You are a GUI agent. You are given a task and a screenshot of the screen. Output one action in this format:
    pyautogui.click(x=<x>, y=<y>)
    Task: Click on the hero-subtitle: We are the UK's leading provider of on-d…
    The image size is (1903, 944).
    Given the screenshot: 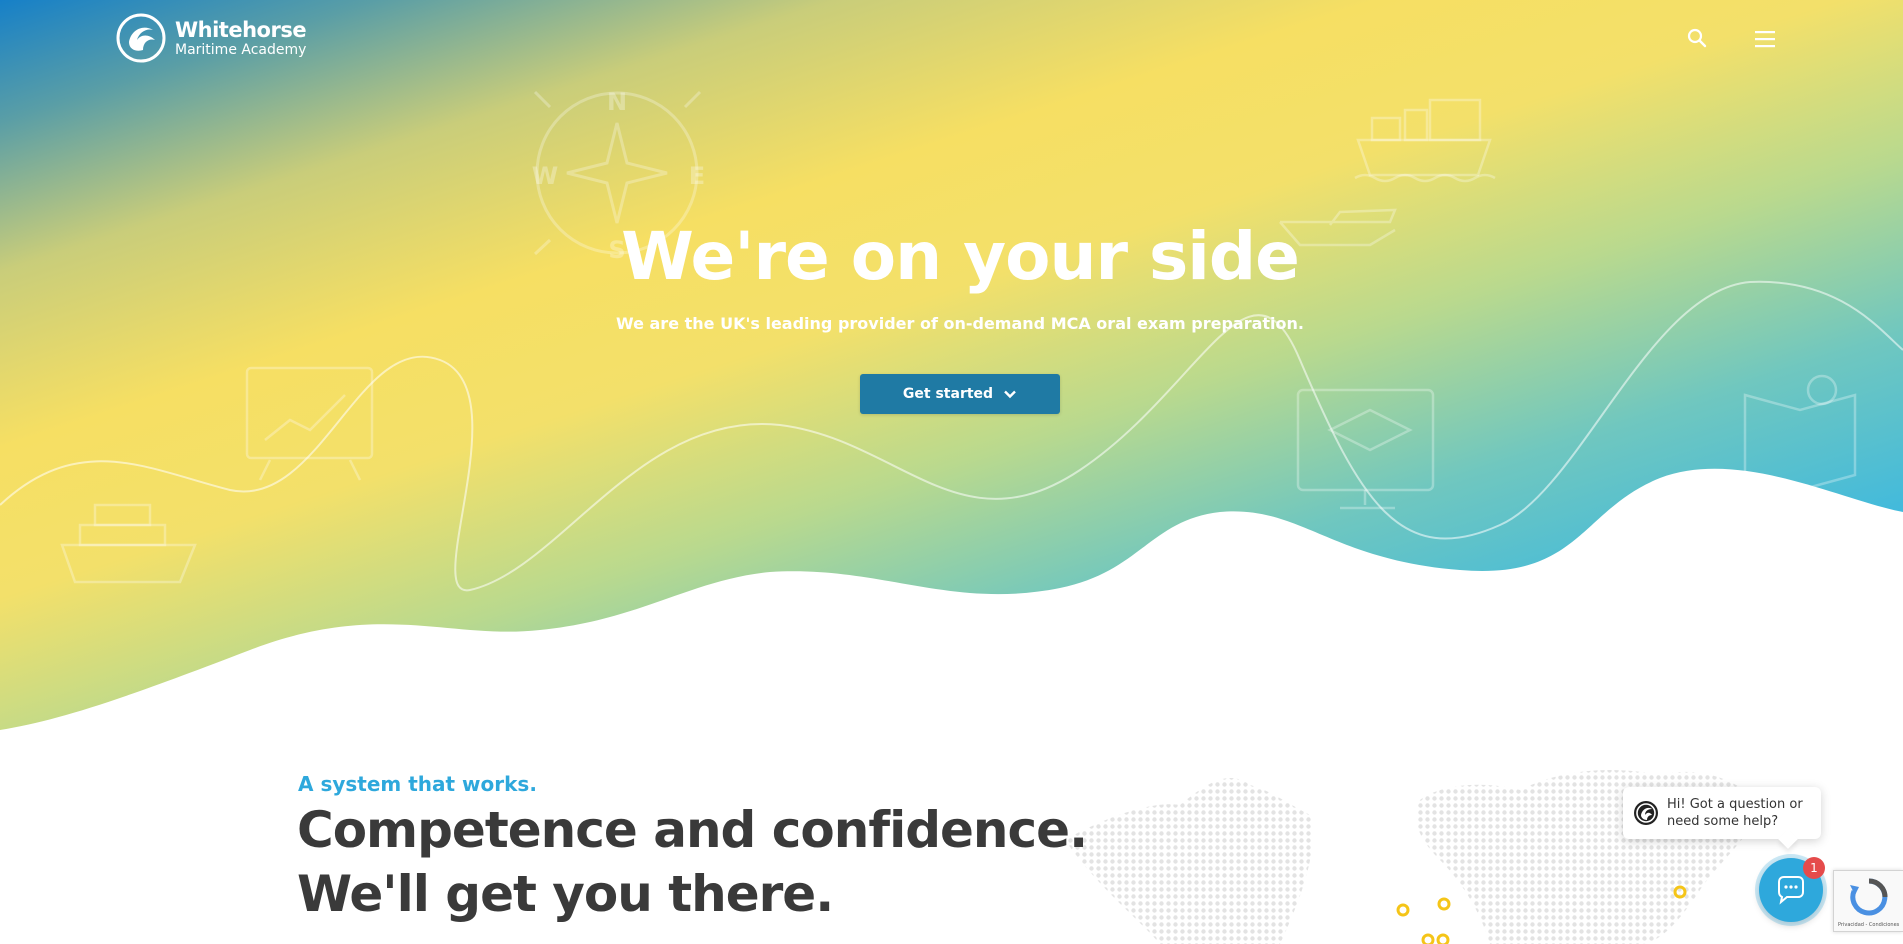 What is the action you would take?
    pyautogui.click(x=960, y=323)
    